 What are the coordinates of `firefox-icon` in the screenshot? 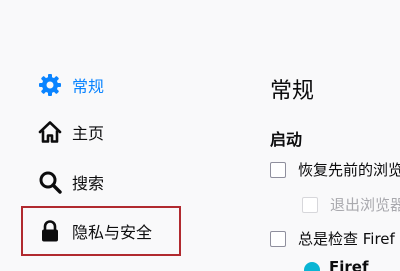 It's located at (312, 266).